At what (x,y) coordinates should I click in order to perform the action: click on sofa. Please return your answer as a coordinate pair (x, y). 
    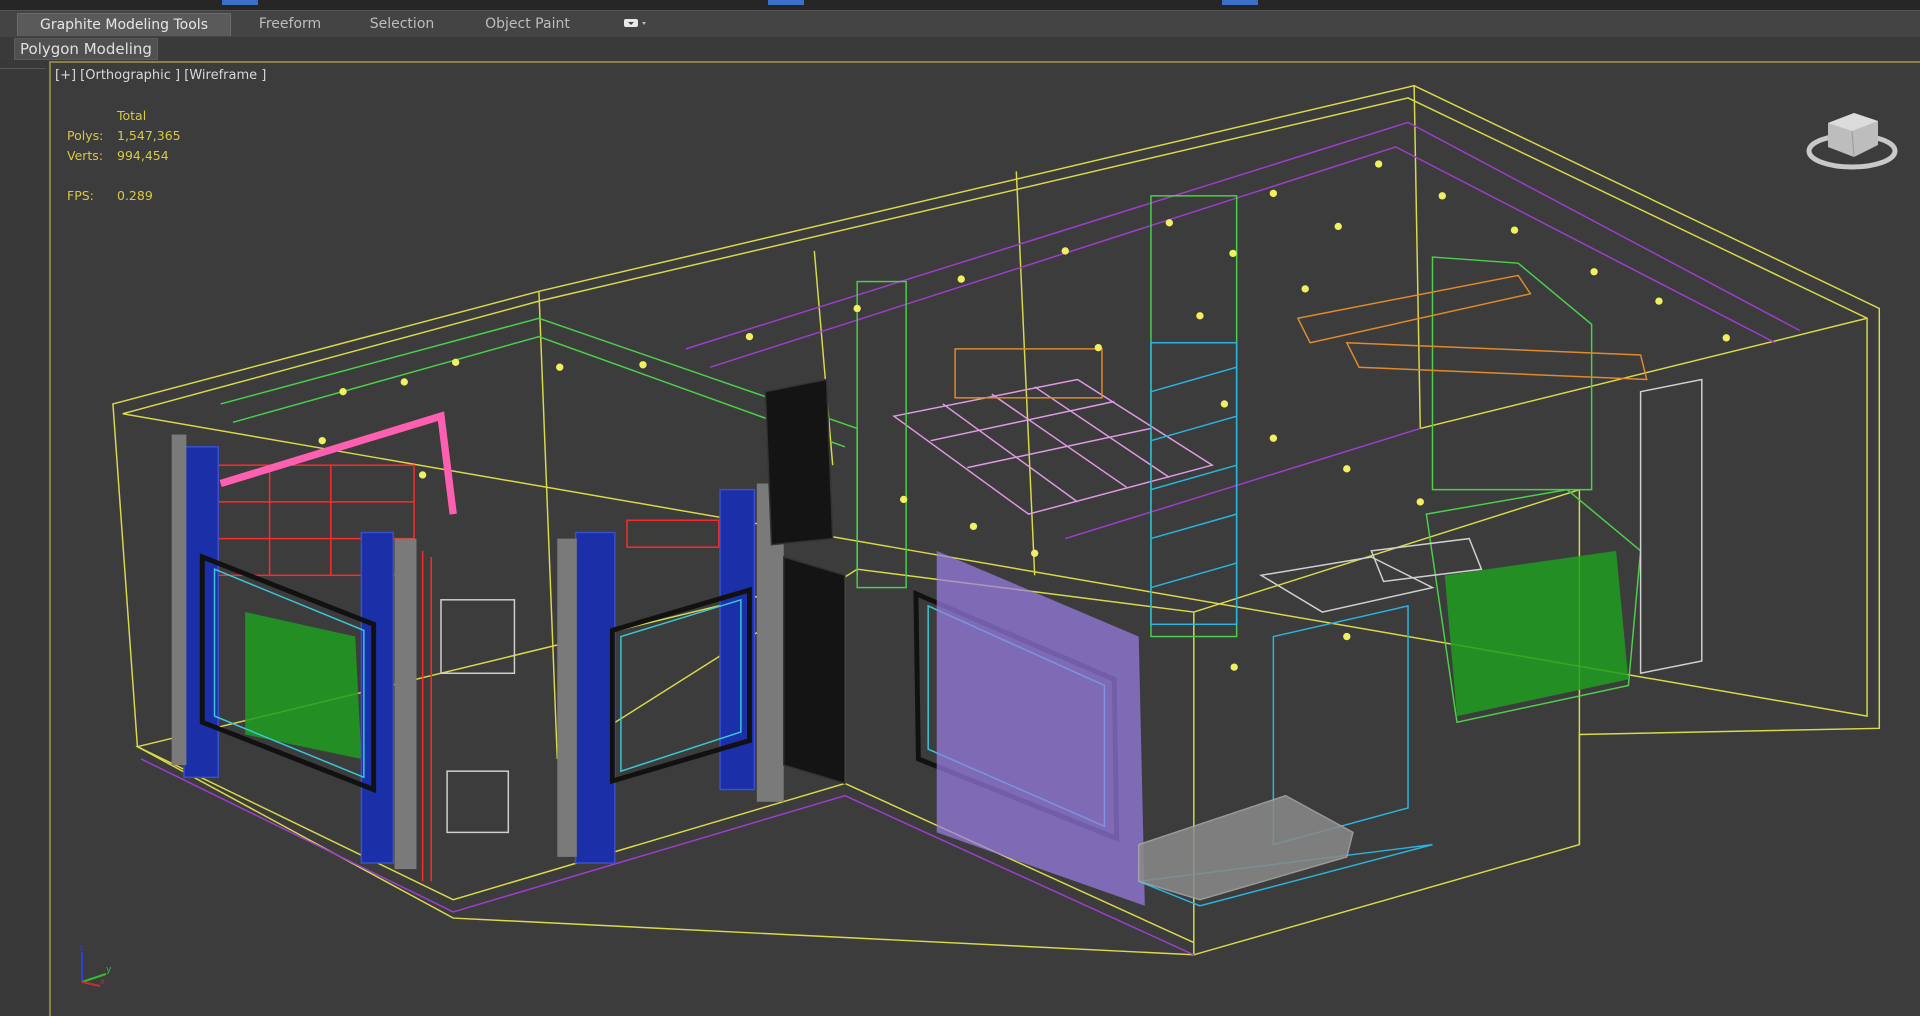
    Looking at the image, I should click on (1245, 847).